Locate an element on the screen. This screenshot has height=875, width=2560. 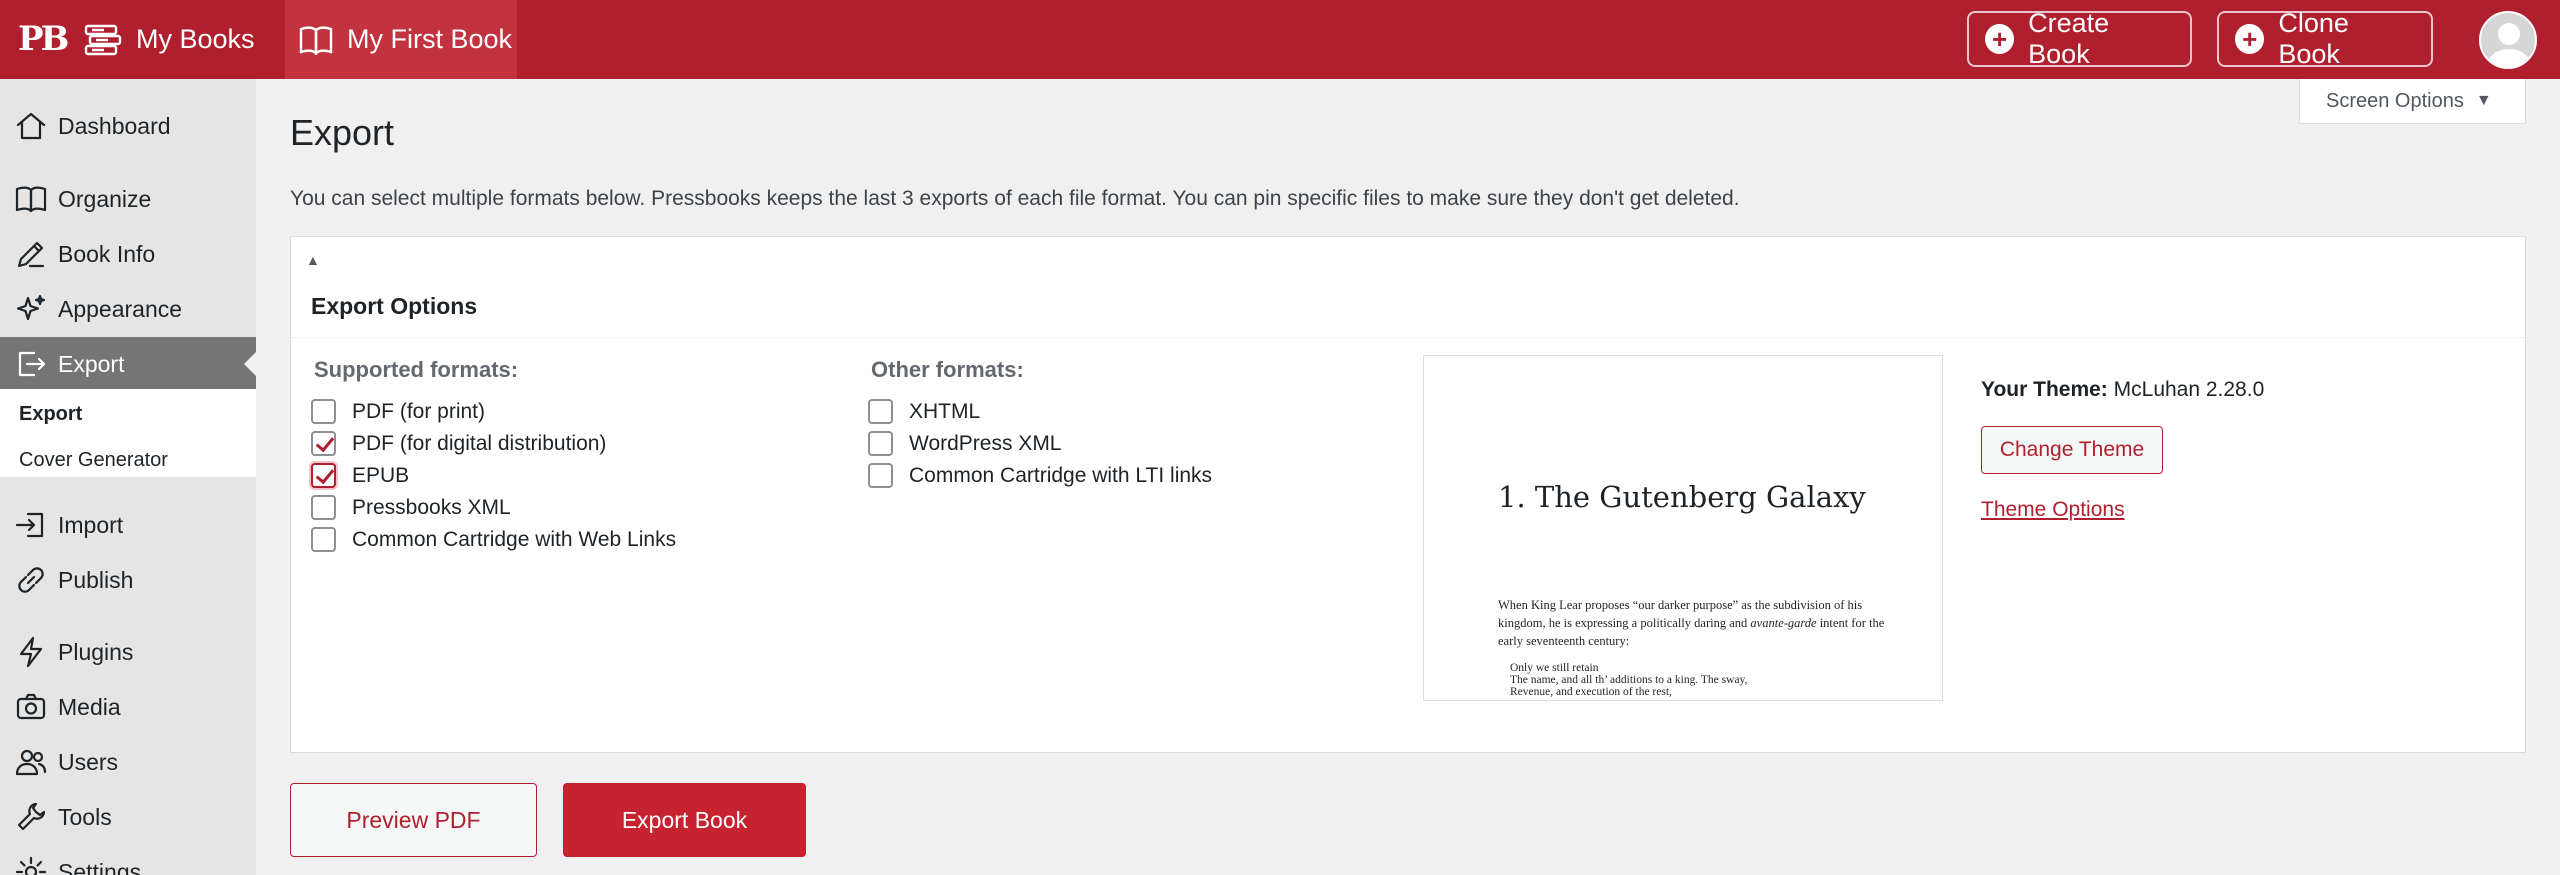
format-option-pressbooks-xml: Pressbooks XML is located at coordinates (411, 507).